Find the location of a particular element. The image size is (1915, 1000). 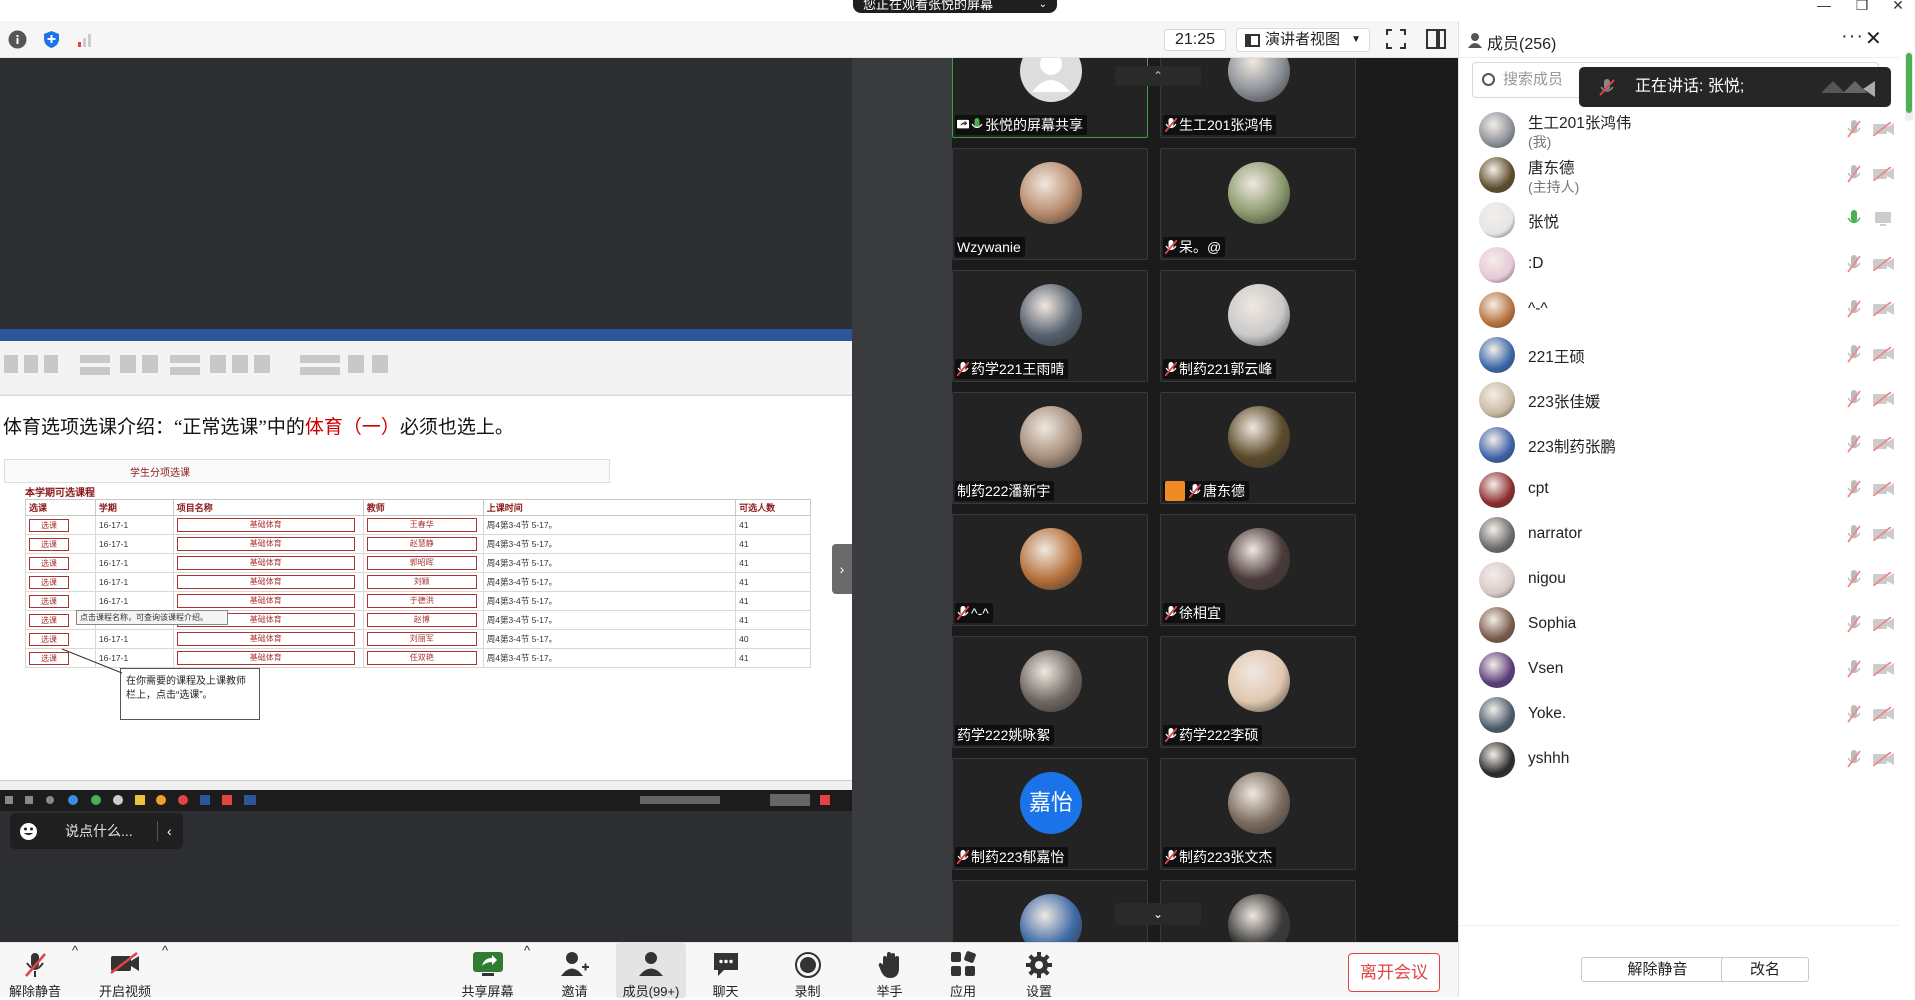

settings-button: 设置 is located at coordinates (1039, 971).